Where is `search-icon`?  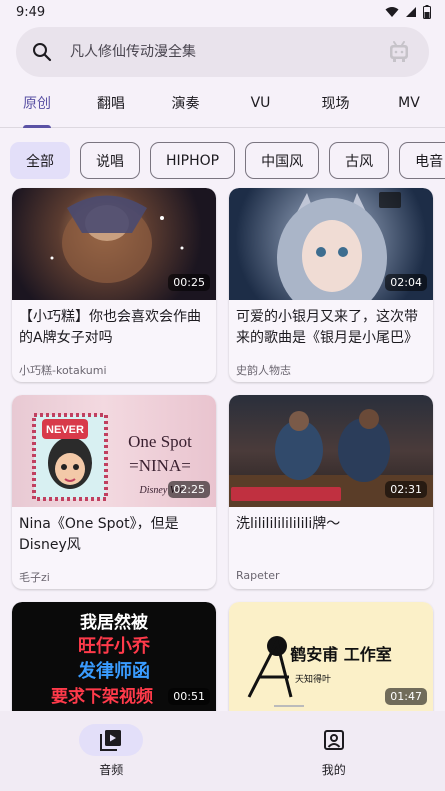 search-icon is located at coordinates (42, 52).